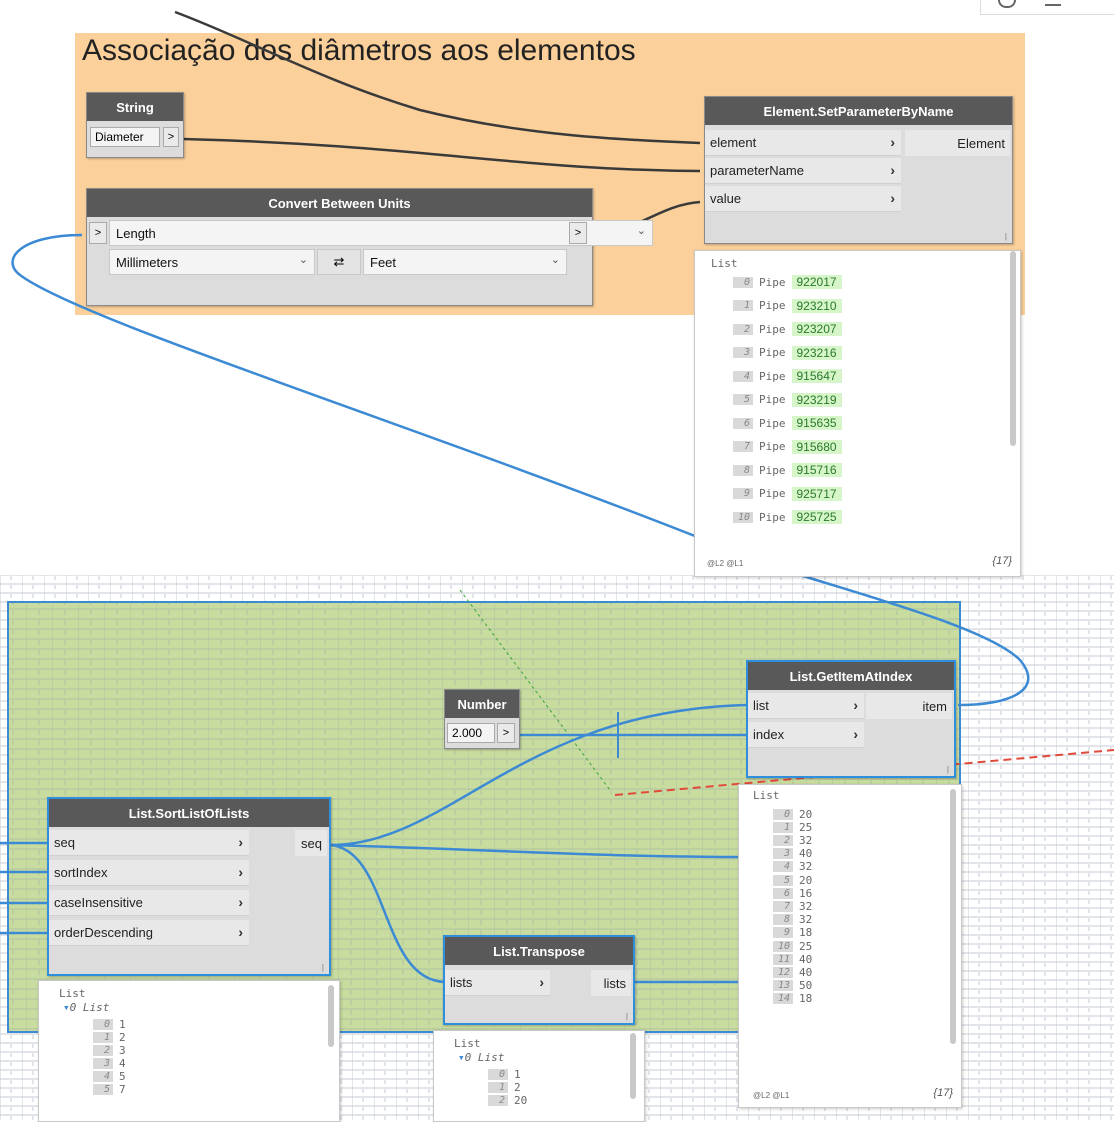 The height and width of the screenshot is (1122, 1114). I want to click on item-value: 923219, so click(816, 399).